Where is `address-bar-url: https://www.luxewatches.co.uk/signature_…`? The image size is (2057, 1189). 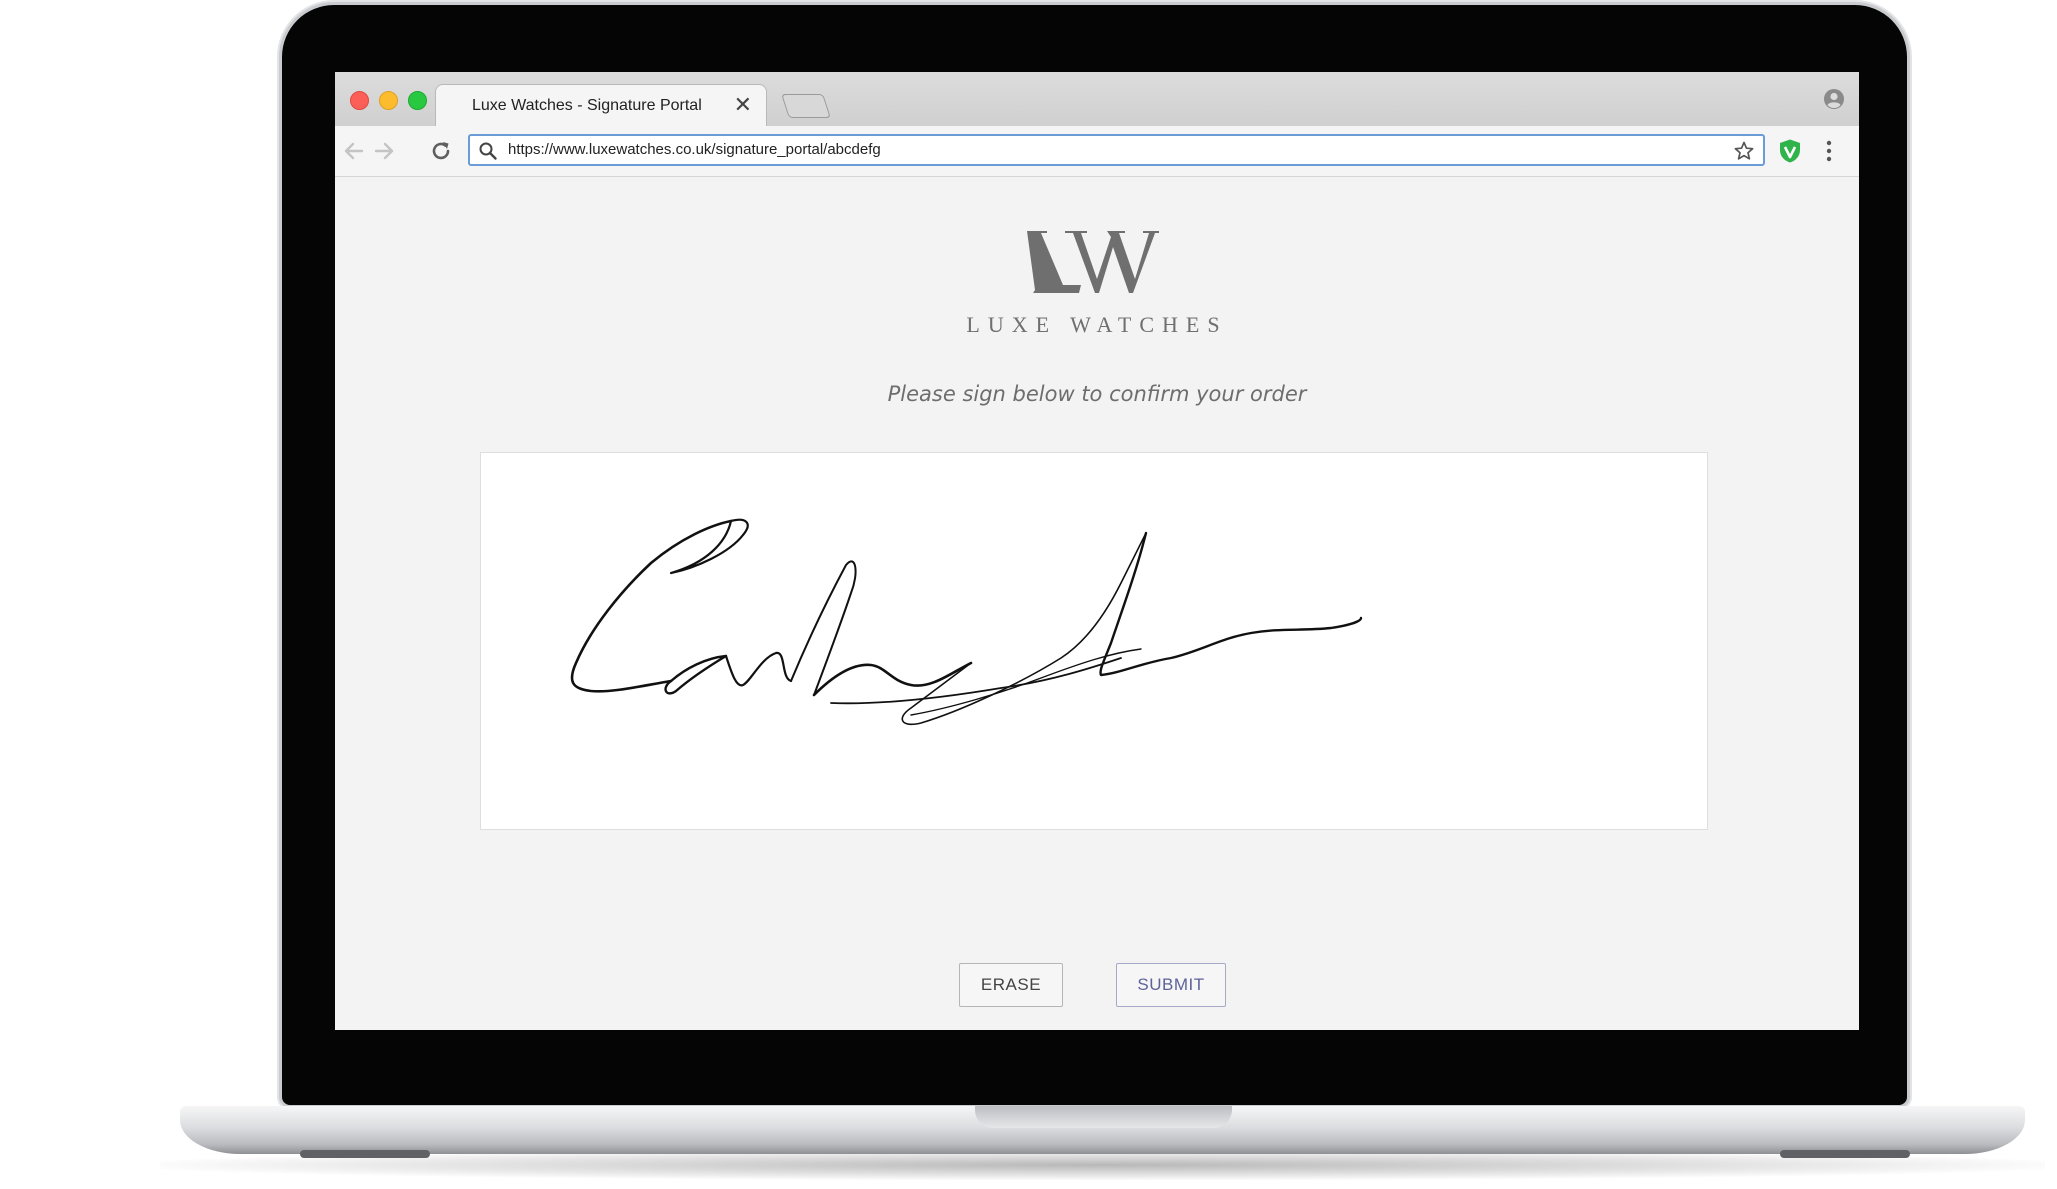 address-bar-url: https://www.luxewatches.co.uk/signature_… is located at coordinates (694, 149).